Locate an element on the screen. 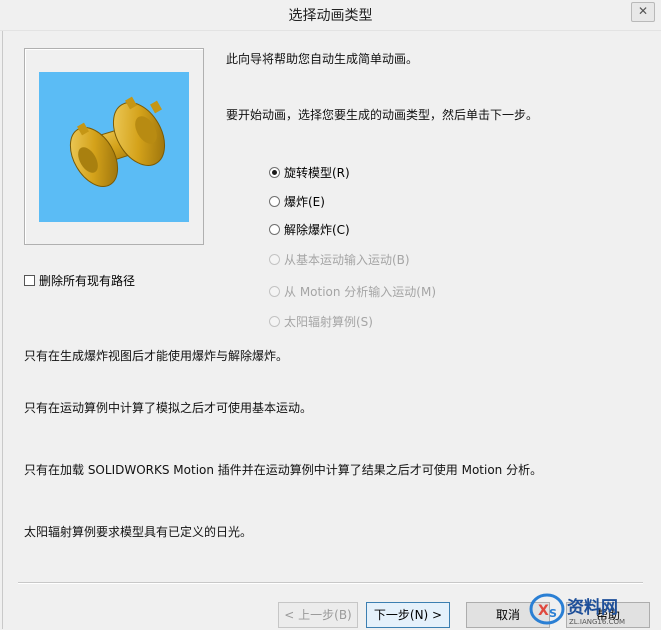 The height and width of the screenshot is (630, 661). note-solar: 太阳辐射算例要求模型具有已定义的日光。 is located at coordinates (138, 532).